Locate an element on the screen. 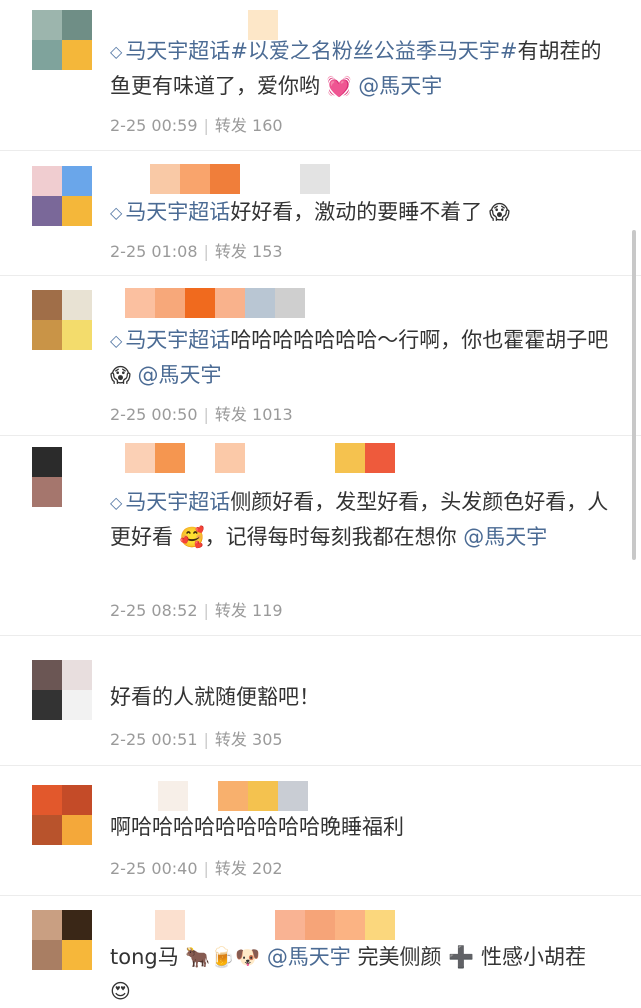  repost-count: 153 is located at coordinates (267, 251).